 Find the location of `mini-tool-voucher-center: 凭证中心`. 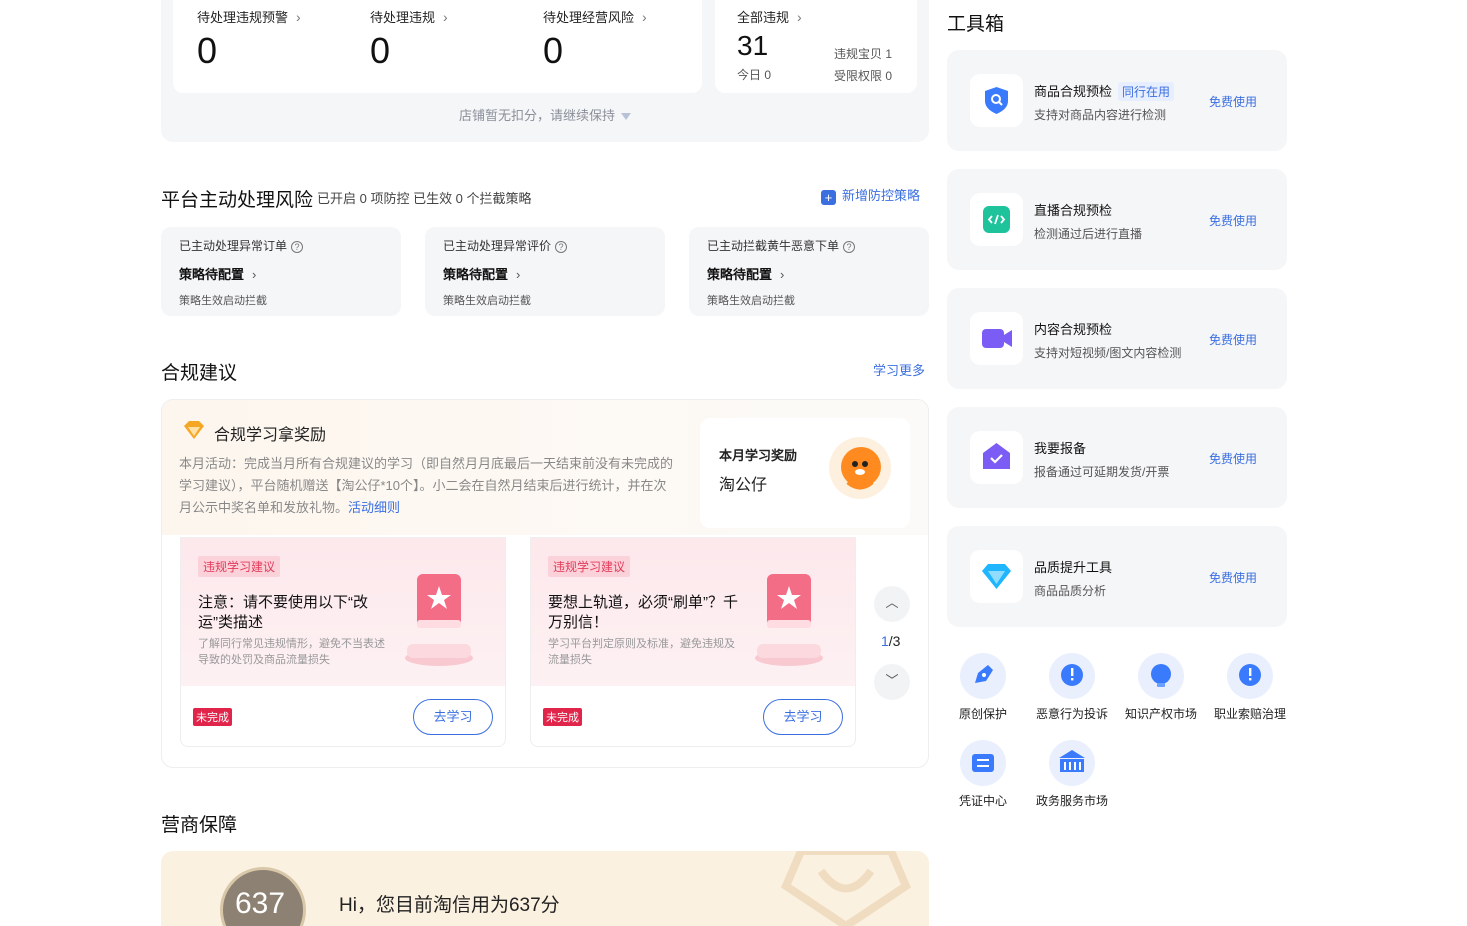

mini-tool-voucher-center: 凭证中心 is located at coordinates (983, 774).